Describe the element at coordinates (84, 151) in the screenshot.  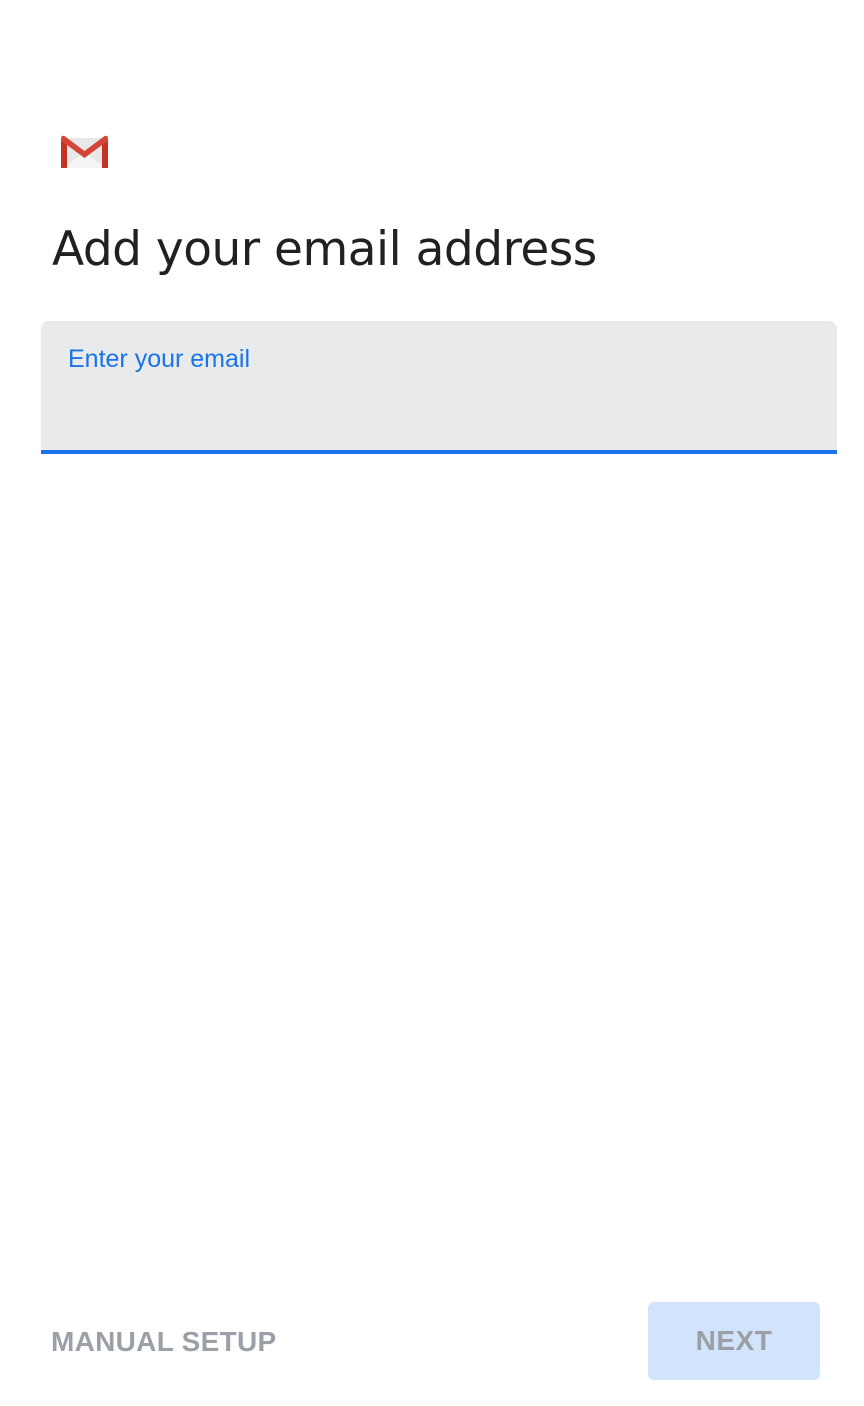
I see `gmail-logo-icon` at that location.